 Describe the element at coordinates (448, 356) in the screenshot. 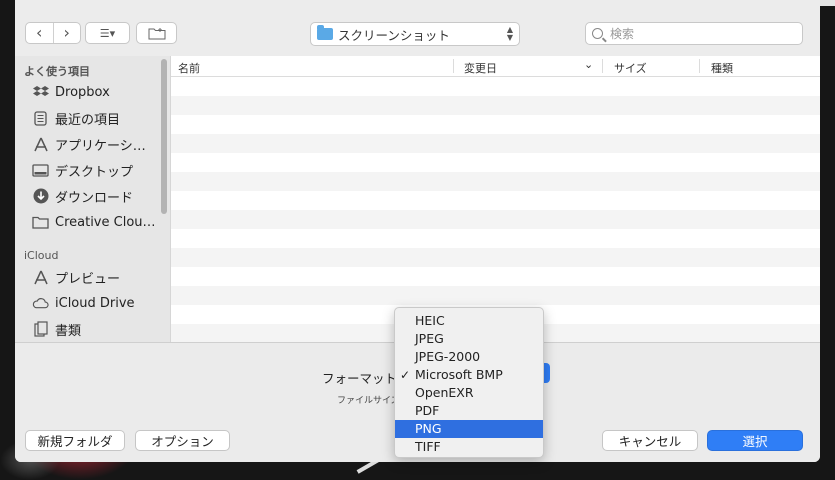

I see `menu-item-label: JPEG-2000` at that location.